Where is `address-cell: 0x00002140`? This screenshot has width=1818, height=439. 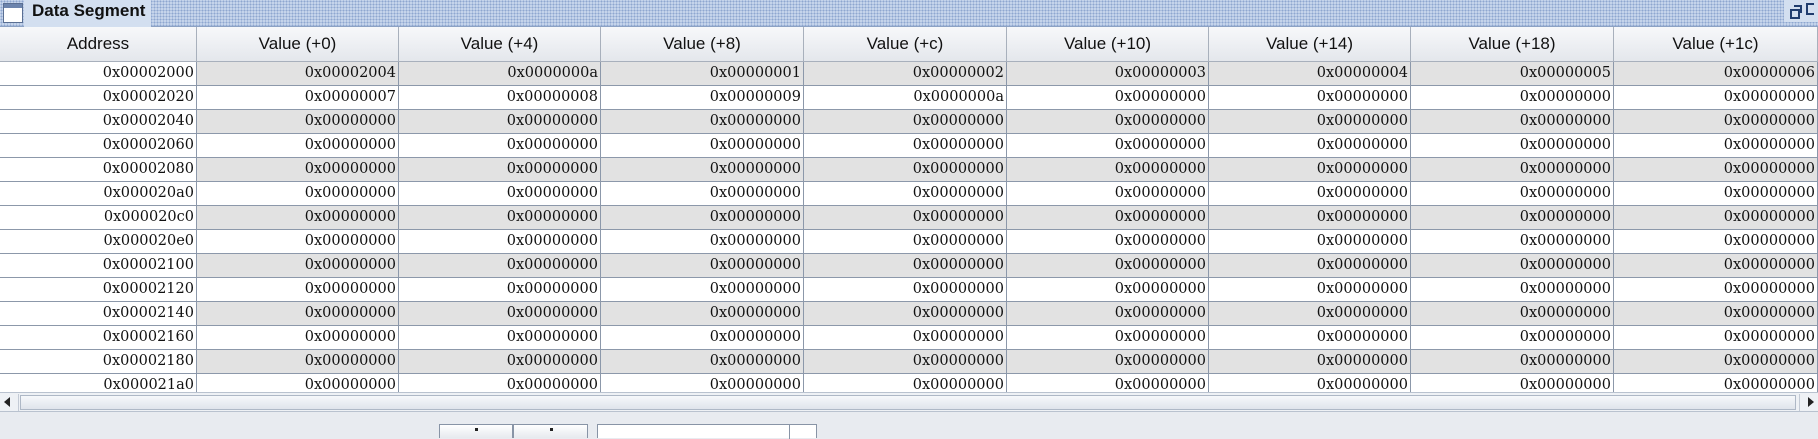 address-cell: 0x00002140 is located at coordinates (98, 314).